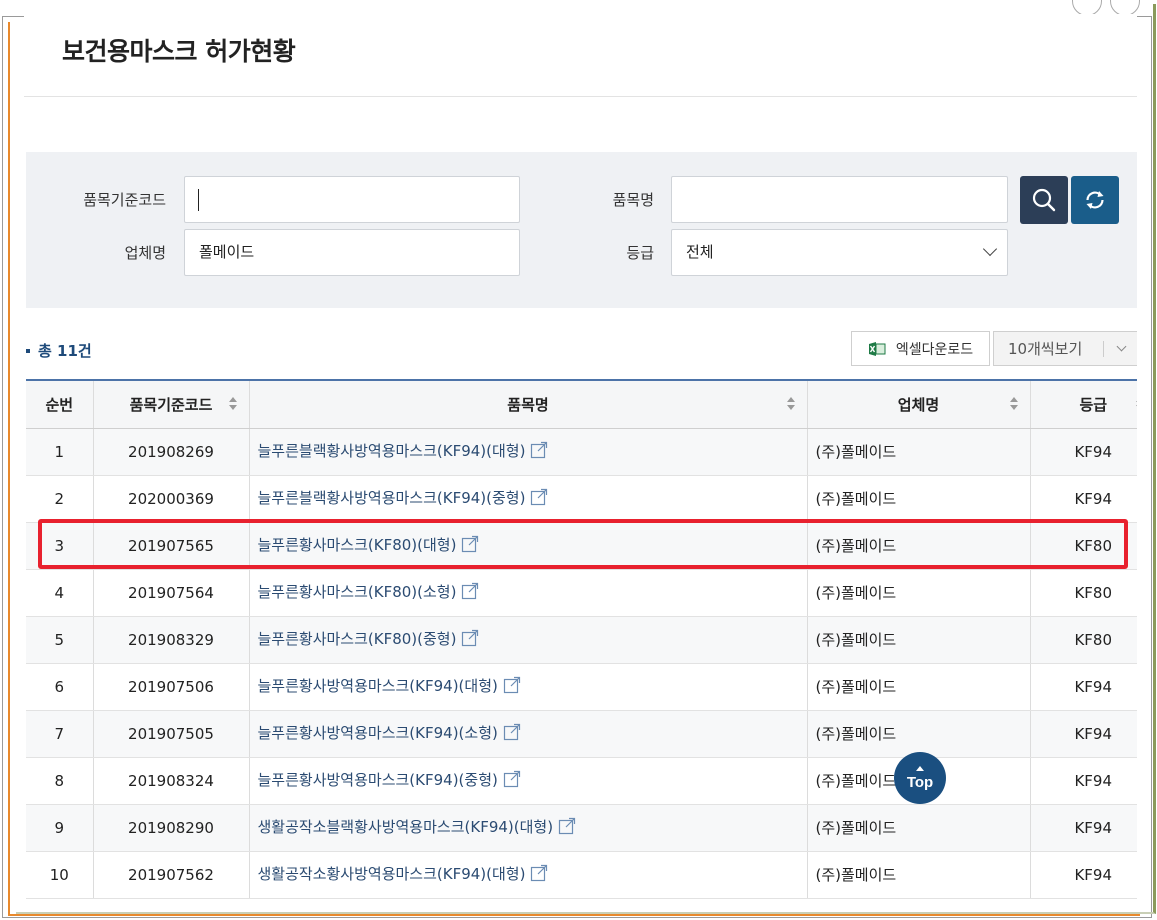 The width and height of the screenshot is (1157, 920). Describe the element at coordinates (1103, 349) in the screenshot. I see `divider` at that location.